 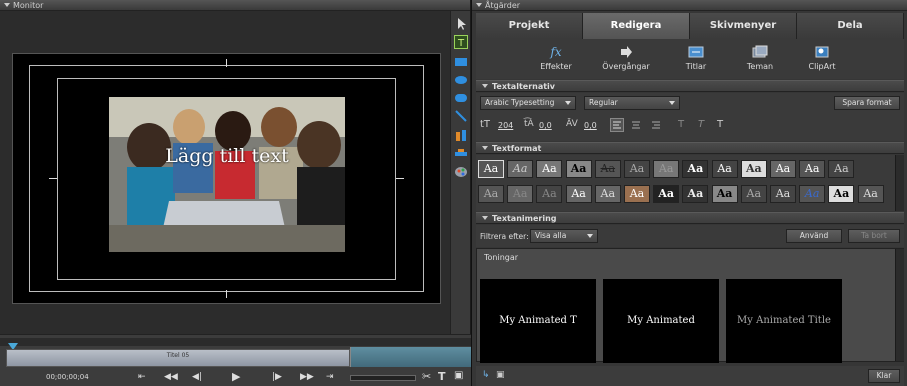 I want to click on align-left-icon, so click(x=617, y=125).